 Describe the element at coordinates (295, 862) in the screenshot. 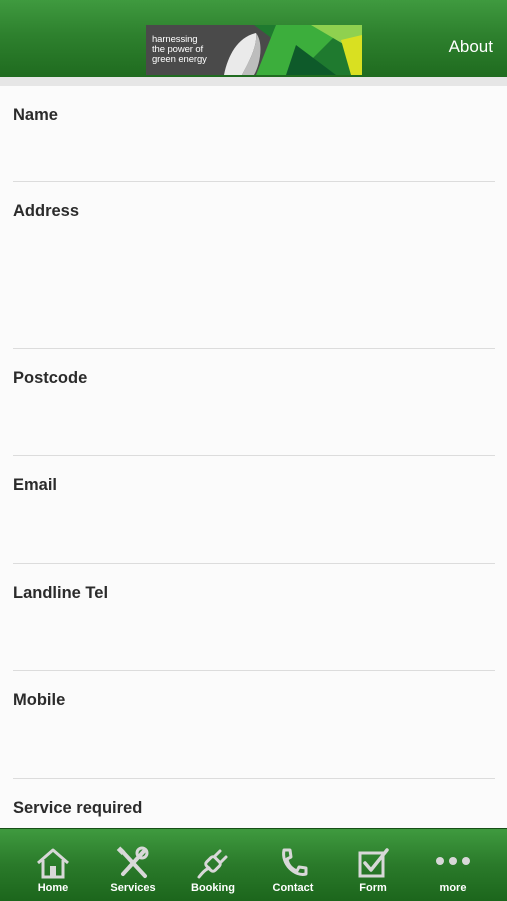

I see `phone-icon` at that location.